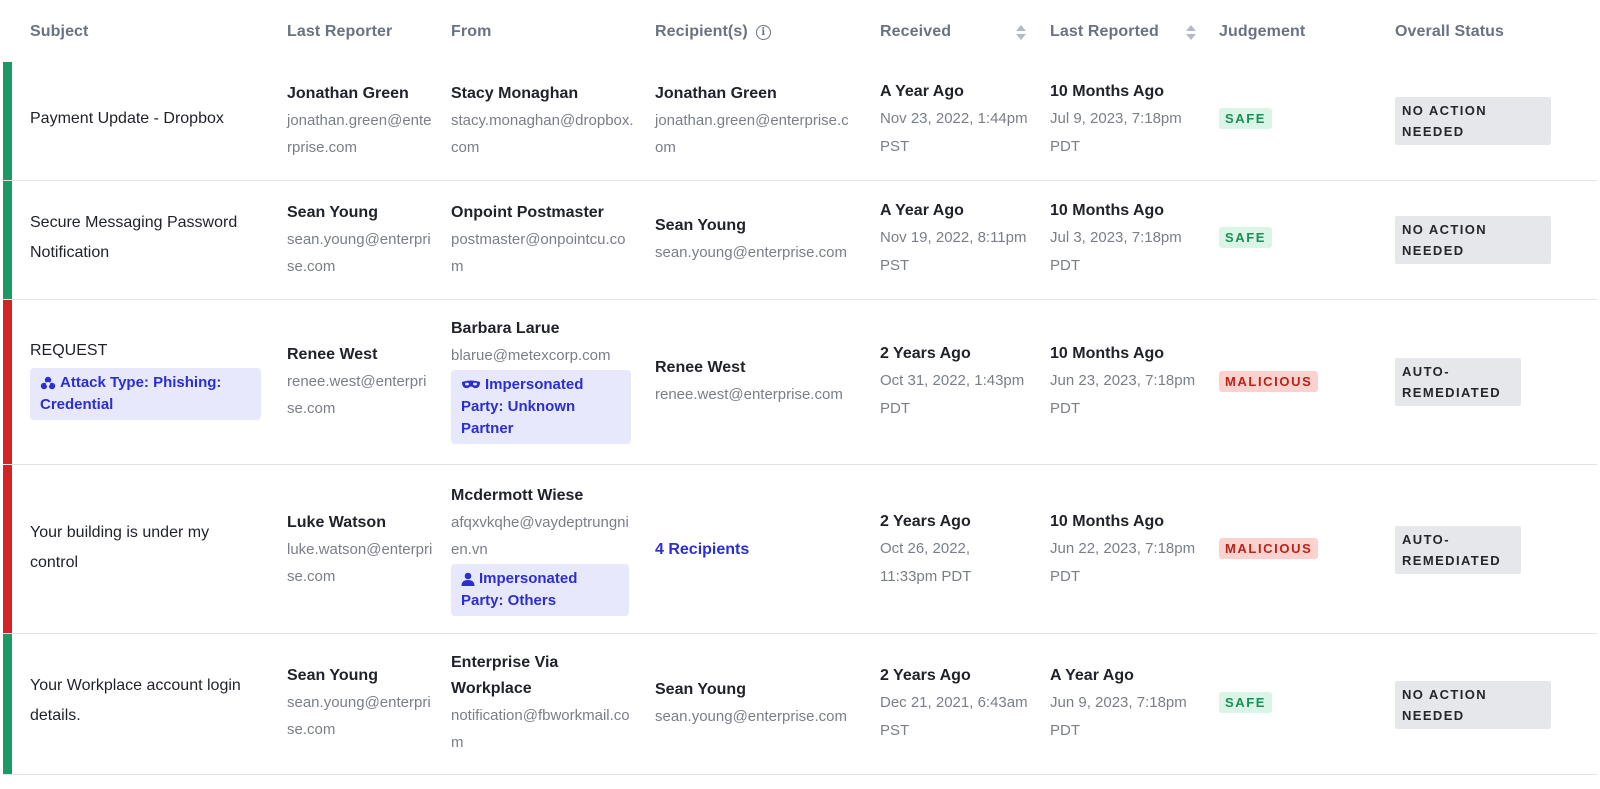  What do you see at coordinates (519, 589) in the screenshot?
I see `impersonated-party-label: Impersonated Party: Others` at bounding box center [519, 589].